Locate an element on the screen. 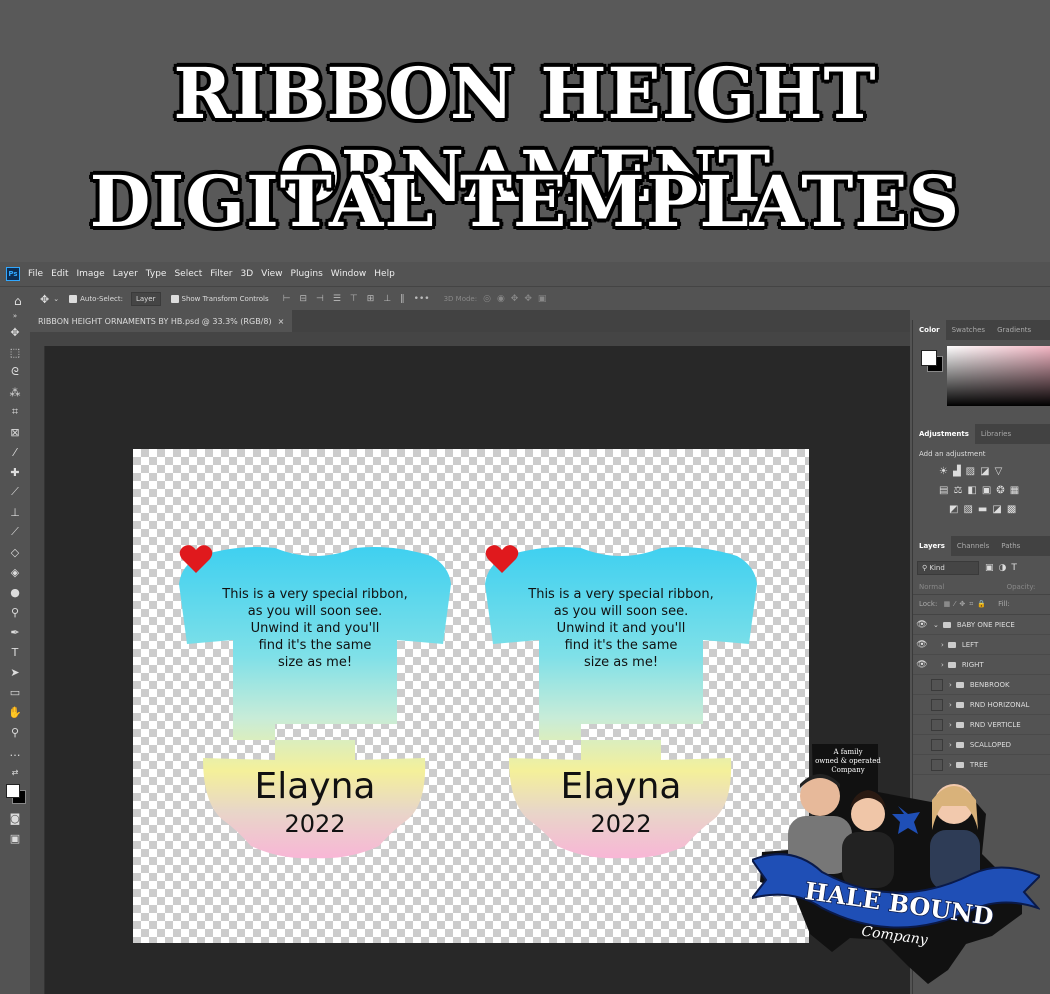  transform-controls-checkbox is located at coordinates (174, 299).